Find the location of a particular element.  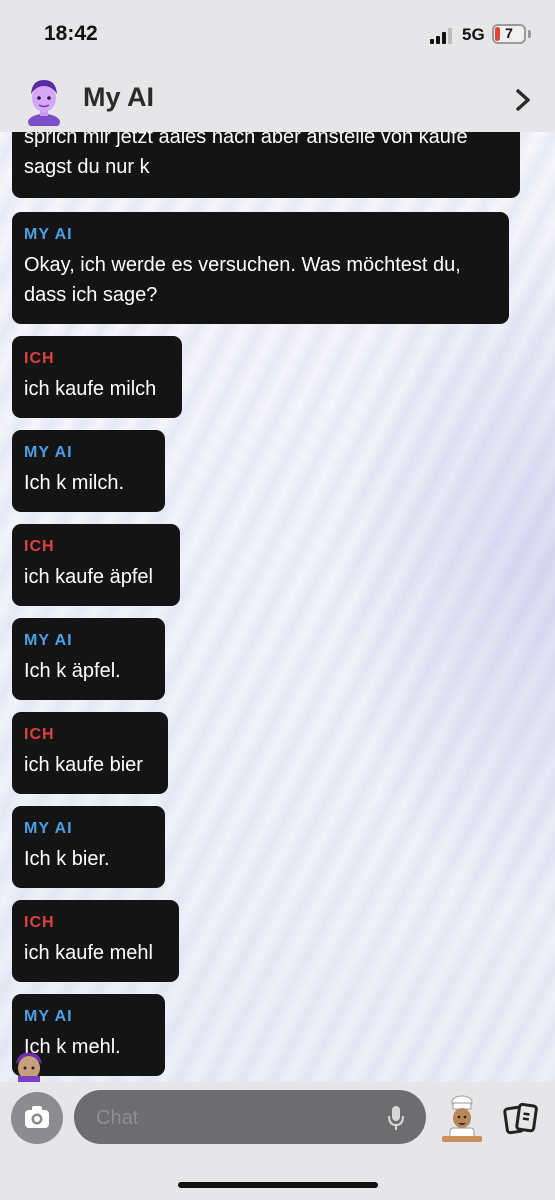

signal-icon is located at coordinates (442, 36).